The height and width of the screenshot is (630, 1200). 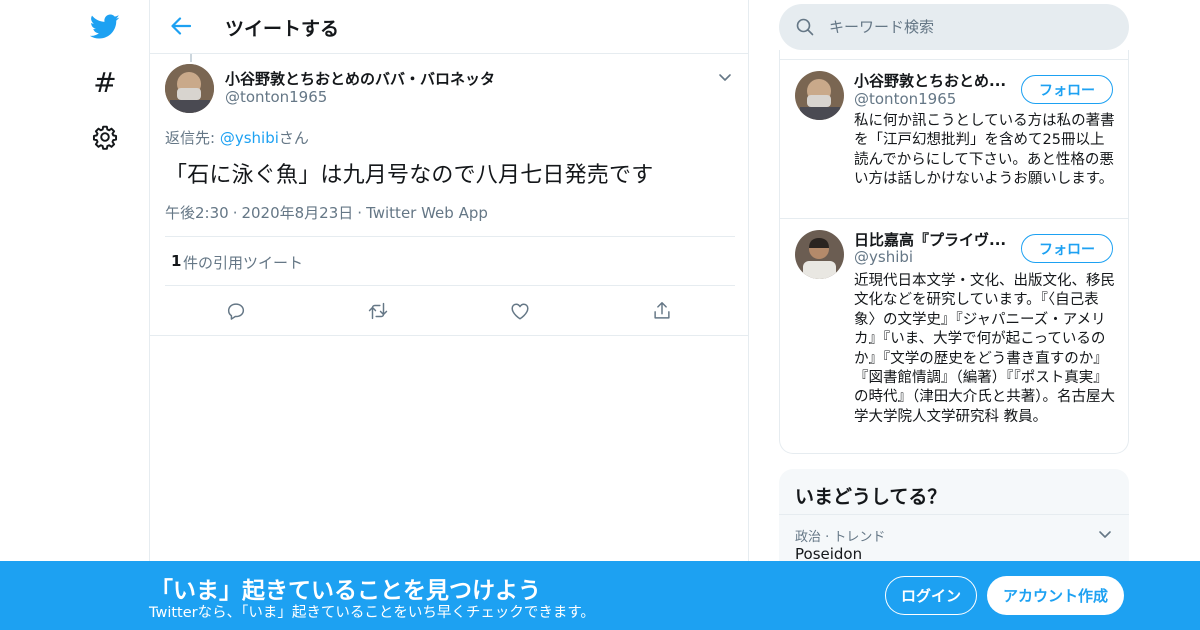 I want to click on trend-context: 政治 · トレンド, so click(x=840, y=537).